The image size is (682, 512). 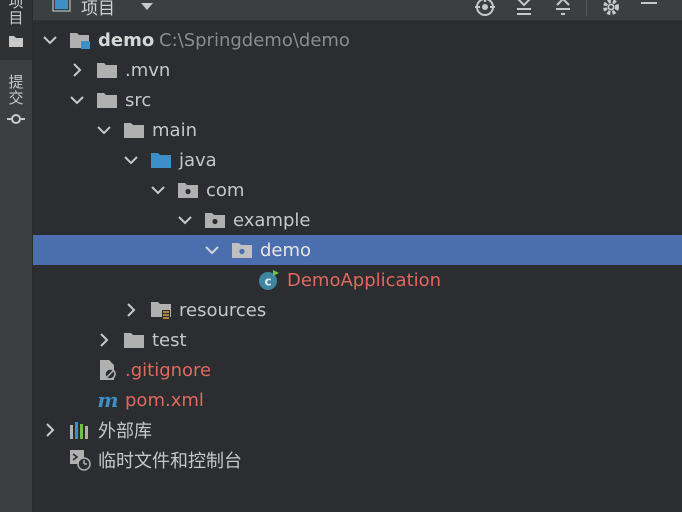 What do you see at coordinates (357, 460) in the screenshot?
I see `tree-row-scratches: 临时文件和控制台` at bounding box center [357, 460].